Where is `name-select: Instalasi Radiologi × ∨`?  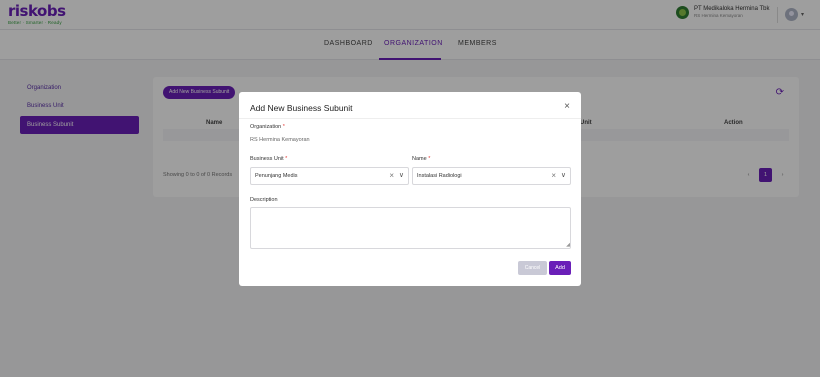 name-select: Instalasi Radiologi × ∨ is located at coordinates (491, 176).